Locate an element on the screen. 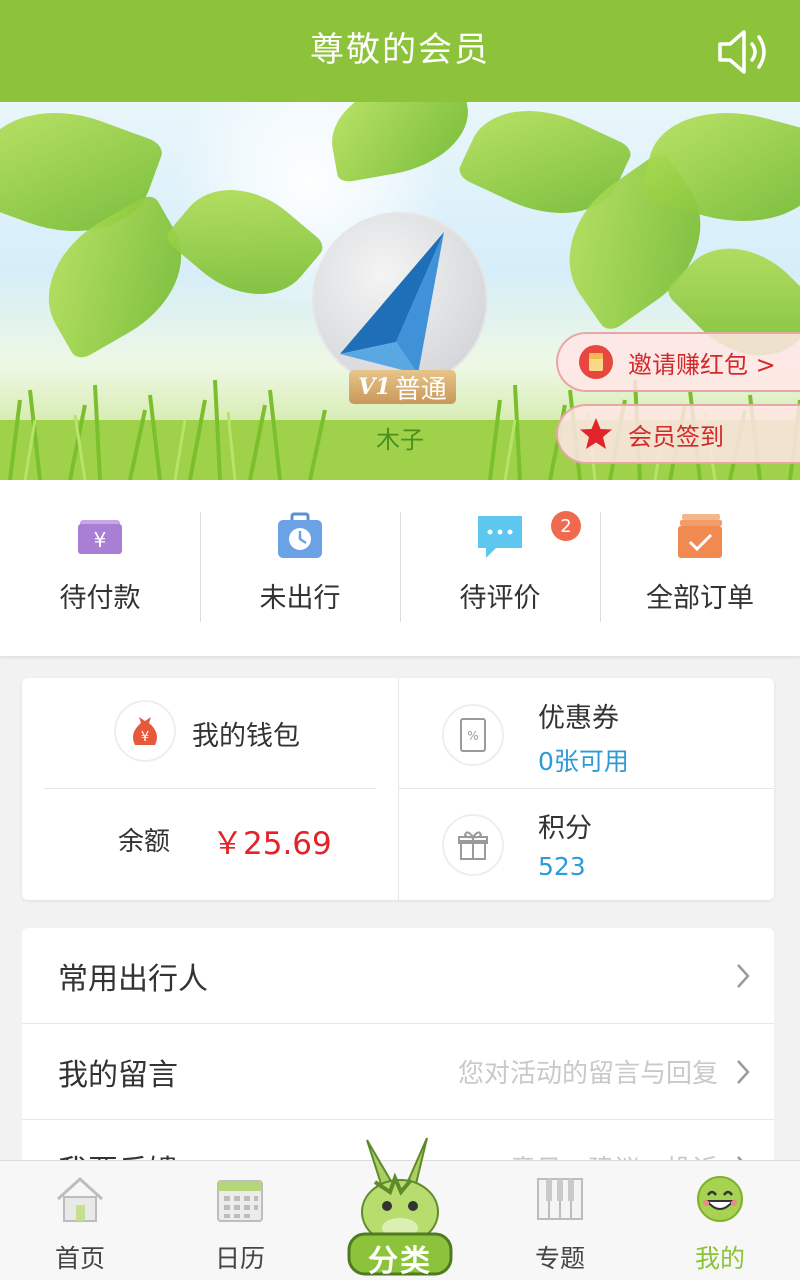 The width and height of the screenshot is (800, 1280). level-label: 普通 is located at coordinates (420, 389).